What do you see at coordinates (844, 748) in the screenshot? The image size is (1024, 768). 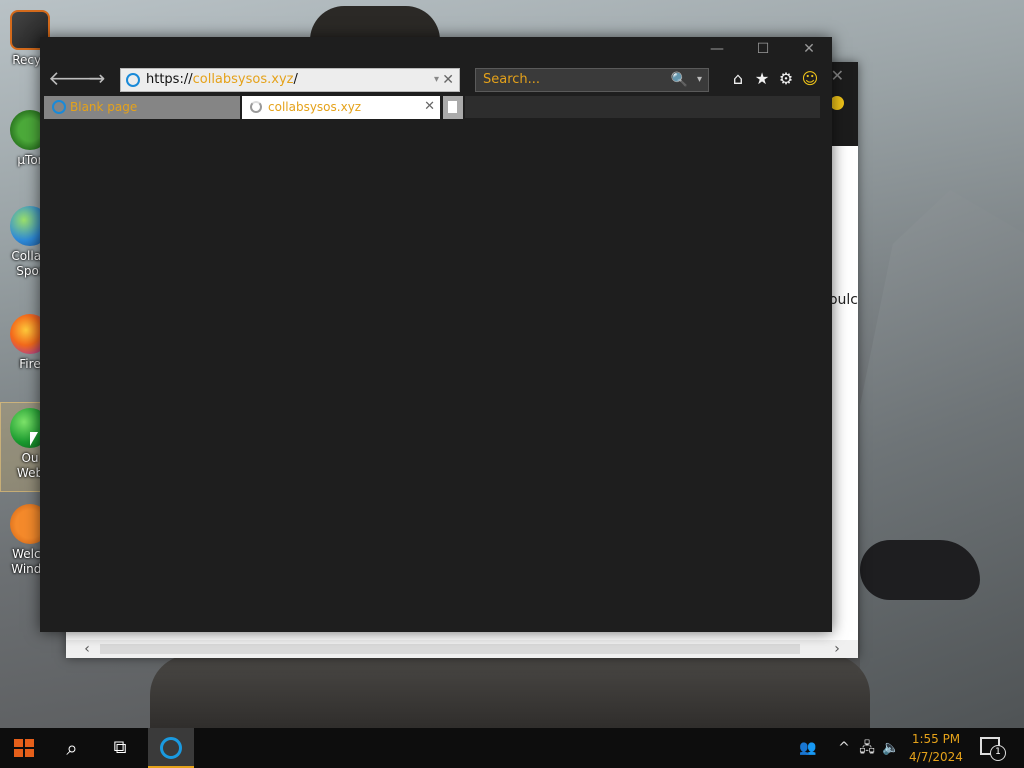 I see `chevron-up-icon: ^` at bounding box center [844, 748].